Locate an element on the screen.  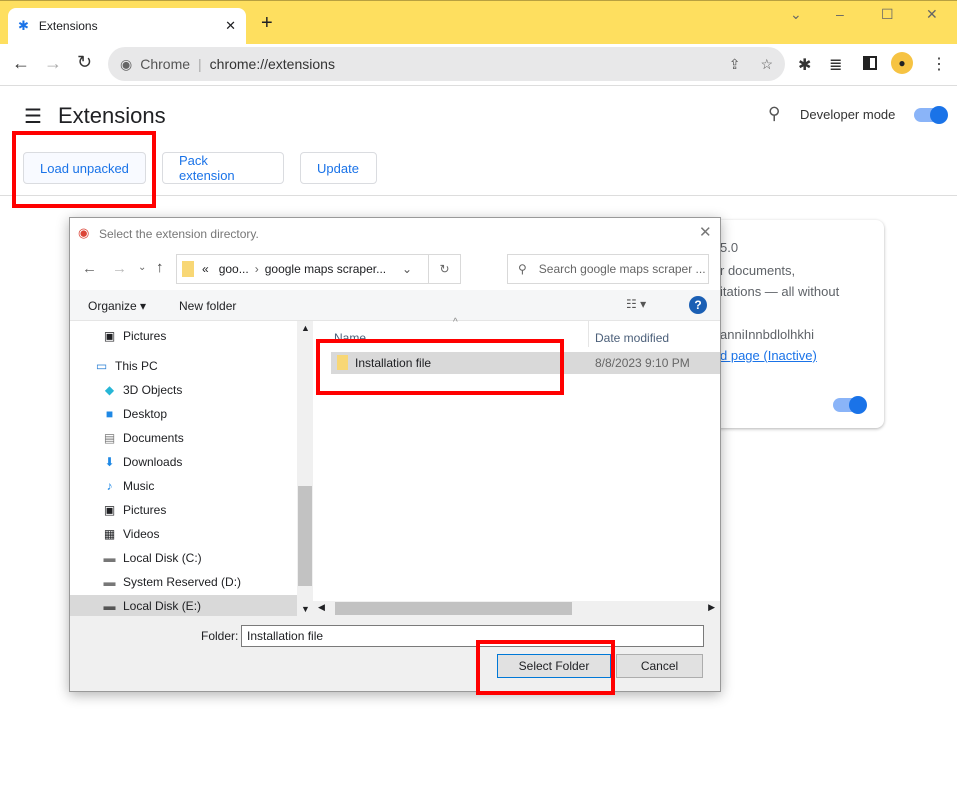
avatar: ● is located at coordinates (902, 63).